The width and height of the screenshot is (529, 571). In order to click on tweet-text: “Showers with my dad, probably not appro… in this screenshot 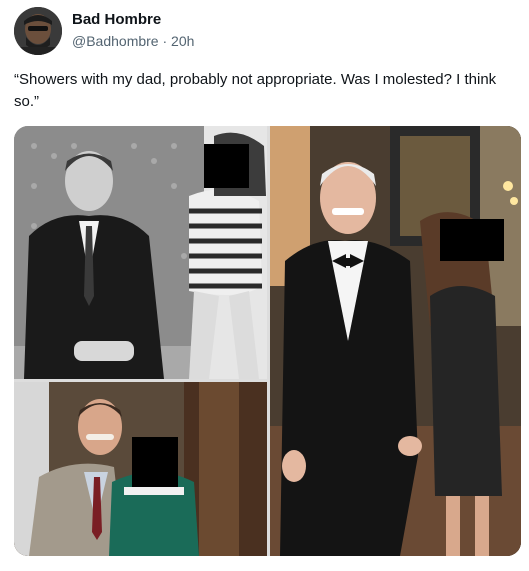, I will do `click(255, 90)`.